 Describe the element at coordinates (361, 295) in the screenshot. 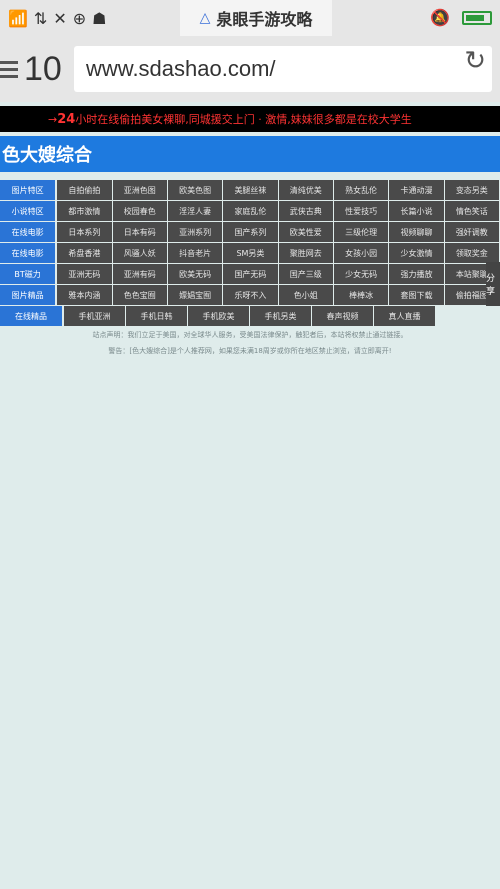

I see `category-link: 棒棒冰` at that location.